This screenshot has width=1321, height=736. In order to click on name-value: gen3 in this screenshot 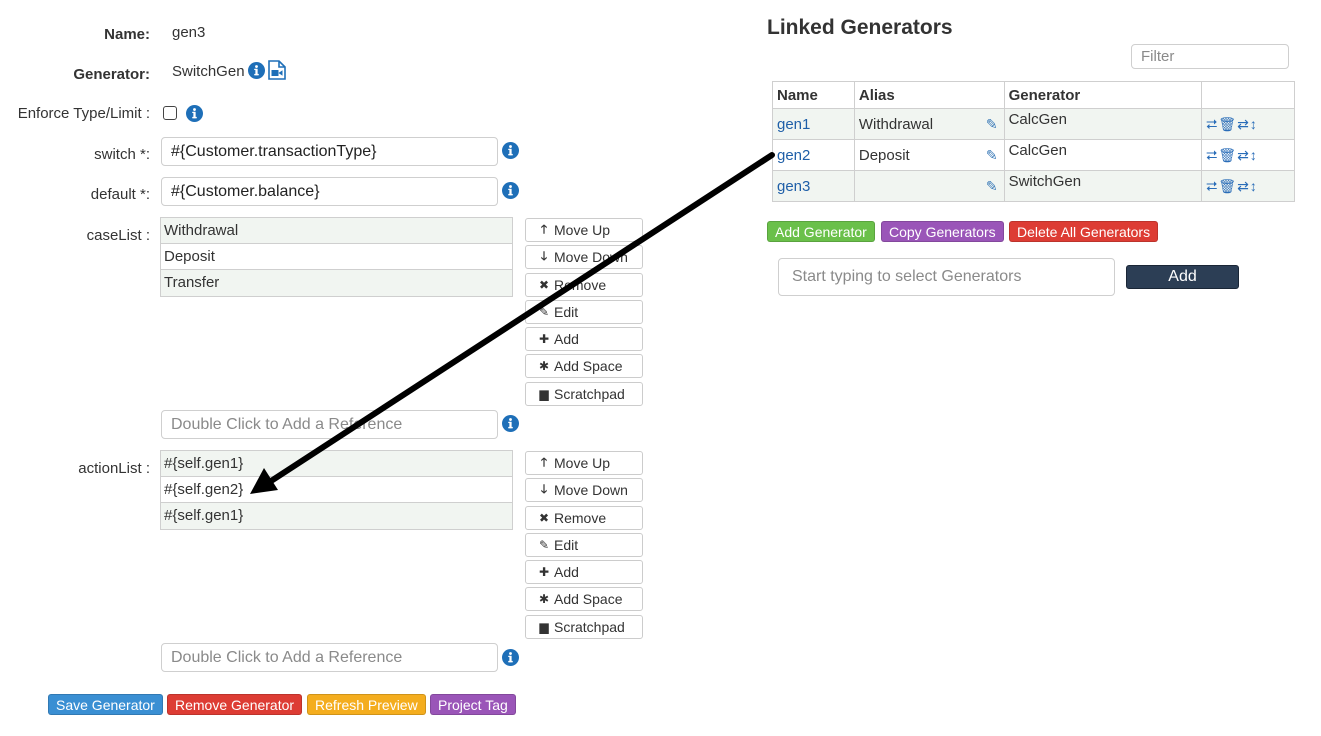, I will do `click(189, 32)`.